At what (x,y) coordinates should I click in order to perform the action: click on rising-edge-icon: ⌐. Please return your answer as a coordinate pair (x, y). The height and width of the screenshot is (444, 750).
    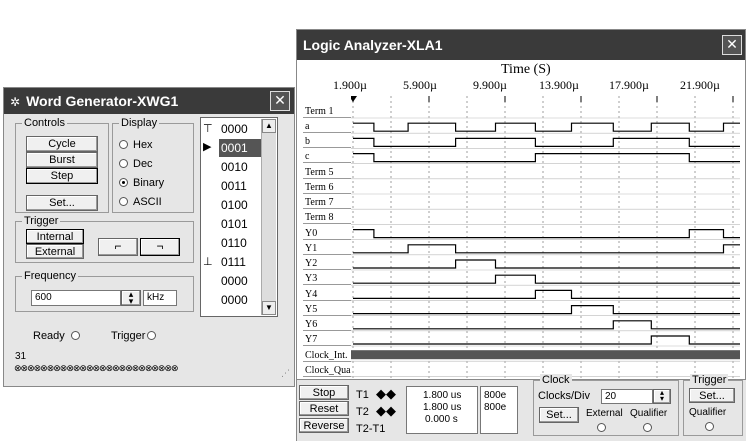
    Looking at the image, I should click on (118, 246).